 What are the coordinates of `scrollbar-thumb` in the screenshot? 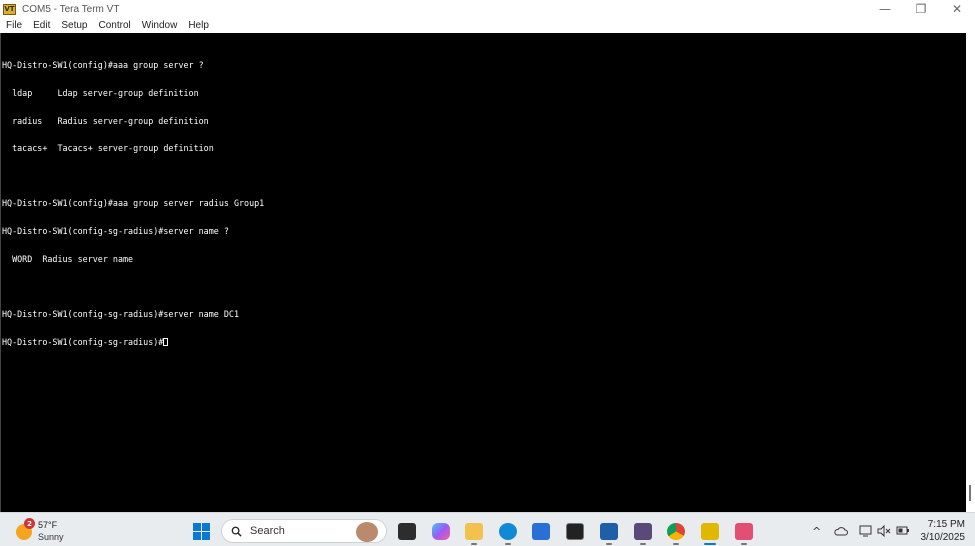 It's located at (970, 493).